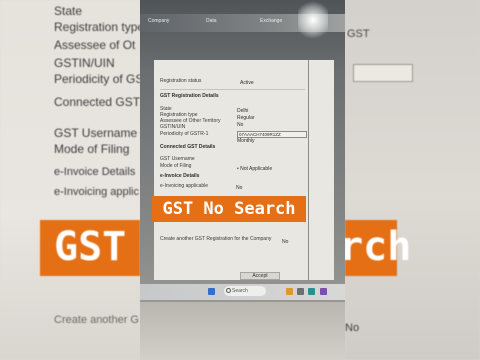  I want to click on folder-icon, so click(289, 291).